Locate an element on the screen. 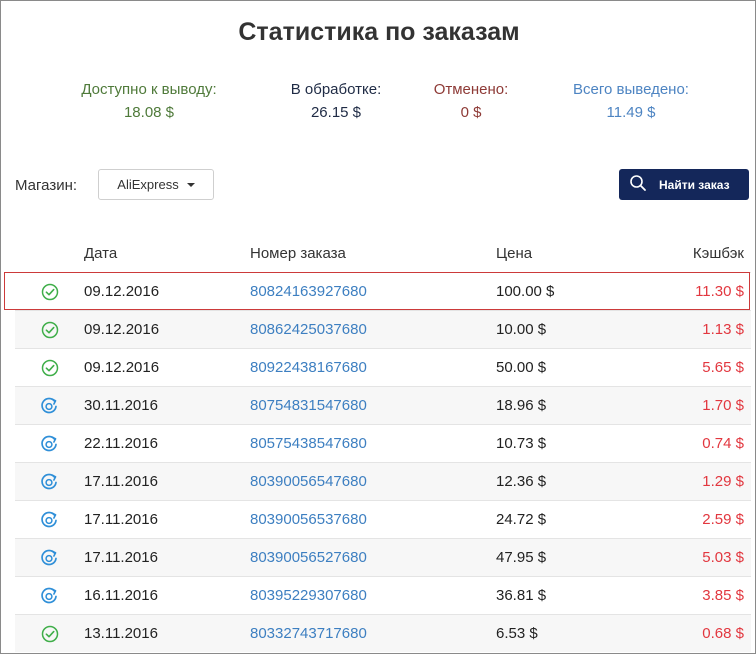 Image resolution: width=756 pixels, height=654 pixels. row-price: 12.36 $ is located at coordinates (571, 481).